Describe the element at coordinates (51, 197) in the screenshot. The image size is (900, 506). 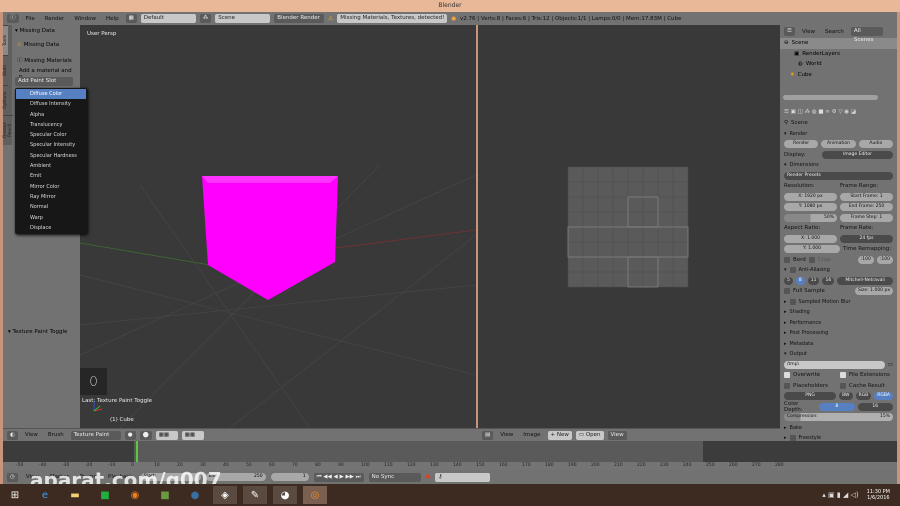
I see `paint-slot-option: Ray Mirror` at that location.